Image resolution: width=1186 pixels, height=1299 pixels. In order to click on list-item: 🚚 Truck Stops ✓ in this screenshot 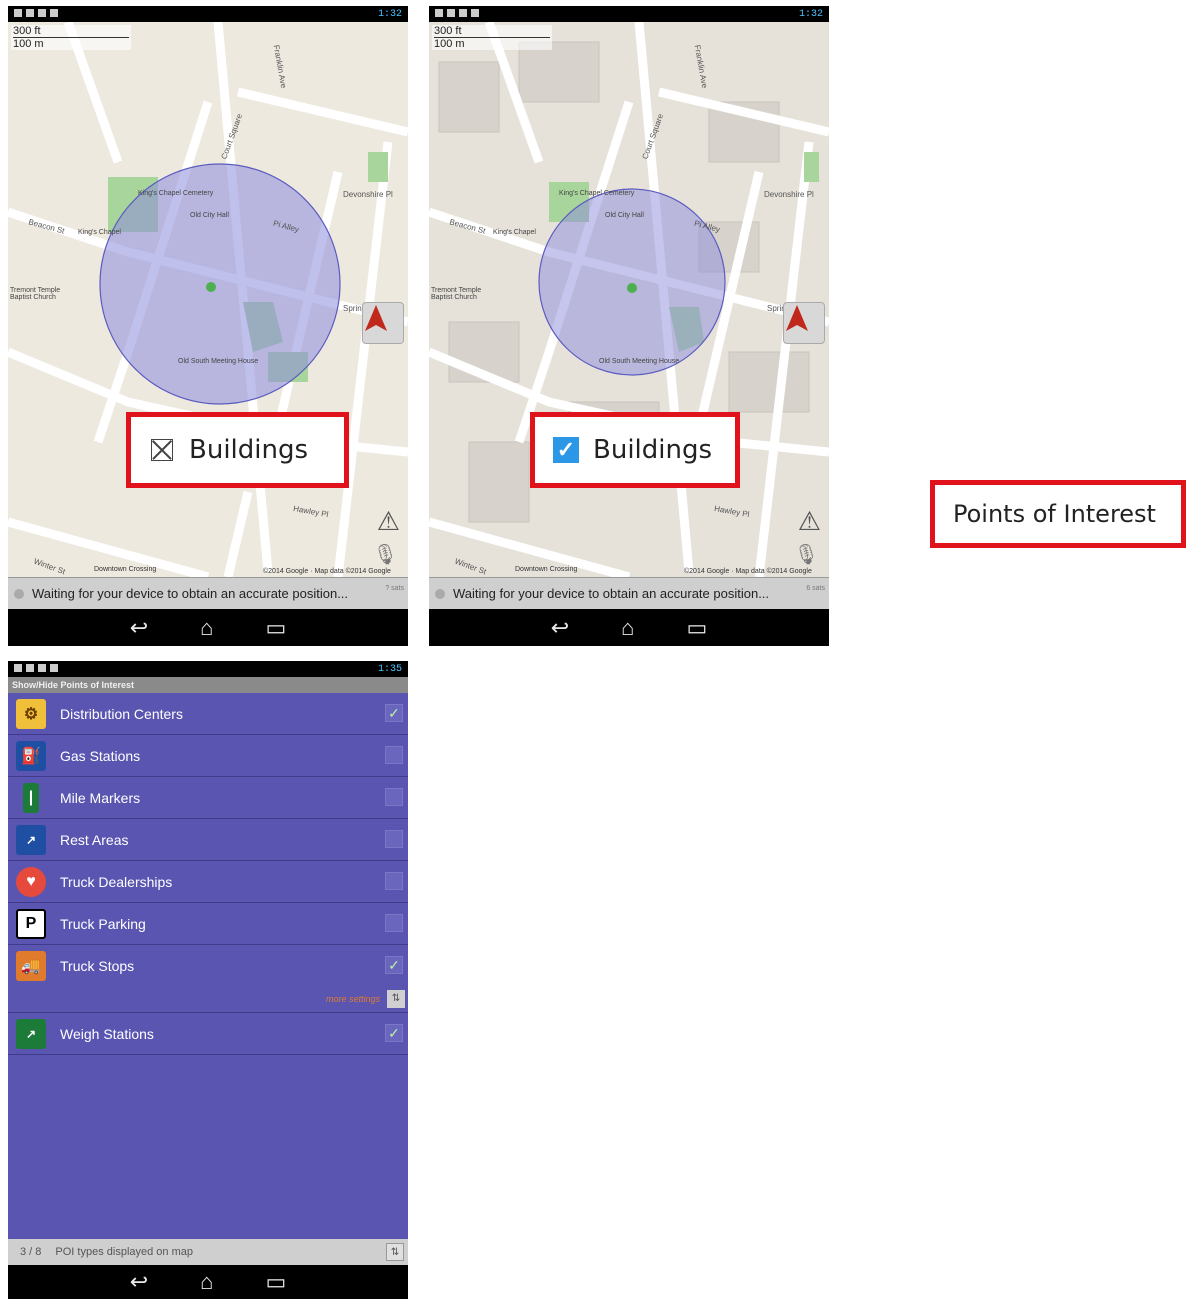, I will do `click(208, 966)`.